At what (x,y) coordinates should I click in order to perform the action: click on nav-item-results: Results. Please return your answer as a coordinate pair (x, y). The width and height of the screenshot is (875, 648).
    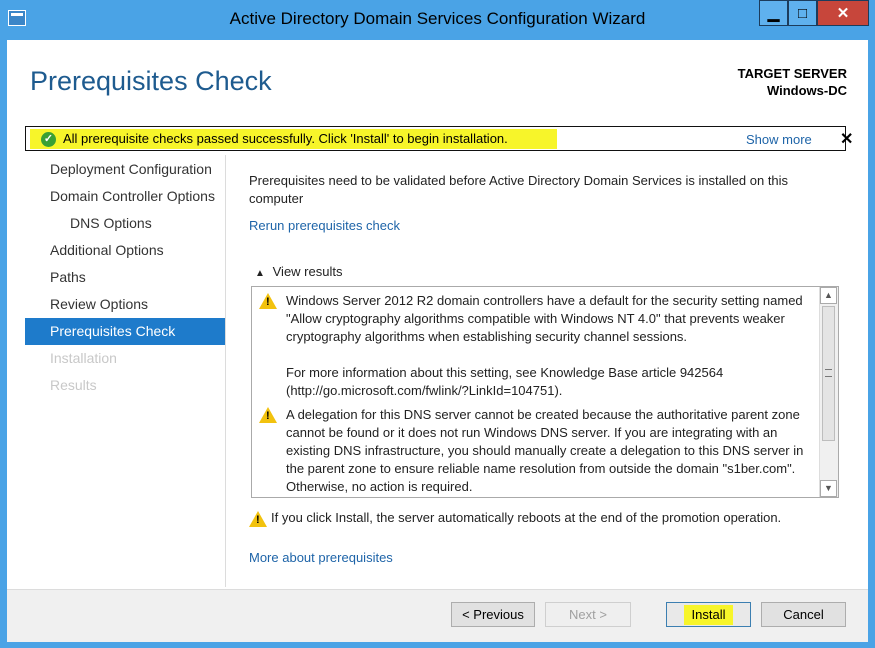
    Looking at the image, I should click on (73, 385).